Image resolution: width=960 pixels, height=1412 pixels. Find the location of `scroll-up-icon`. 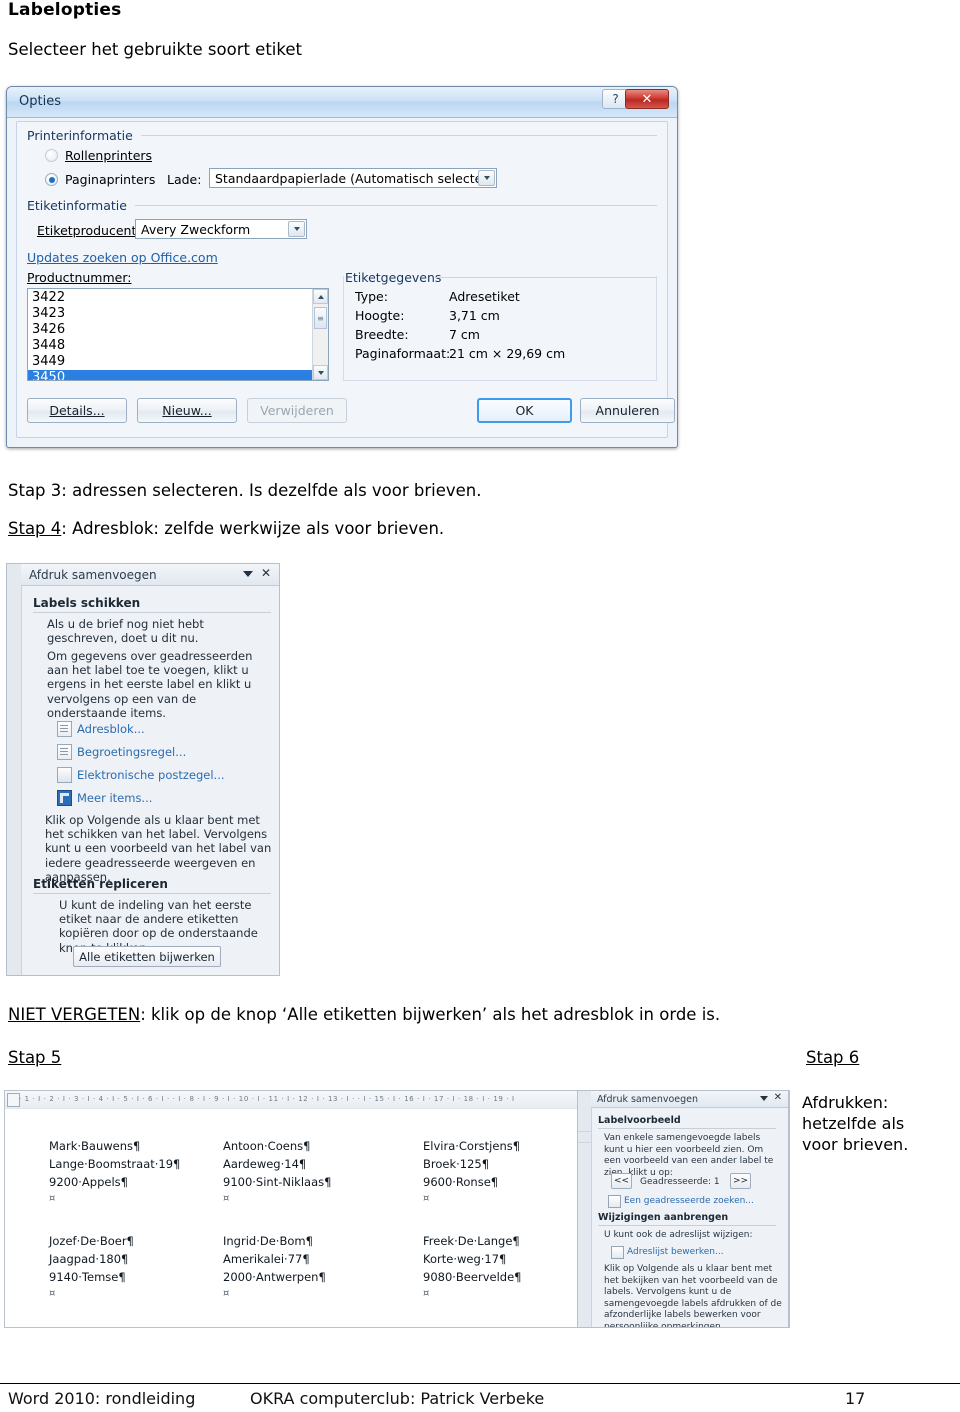

scroll-up-icon is located at coordinates (320, 296).